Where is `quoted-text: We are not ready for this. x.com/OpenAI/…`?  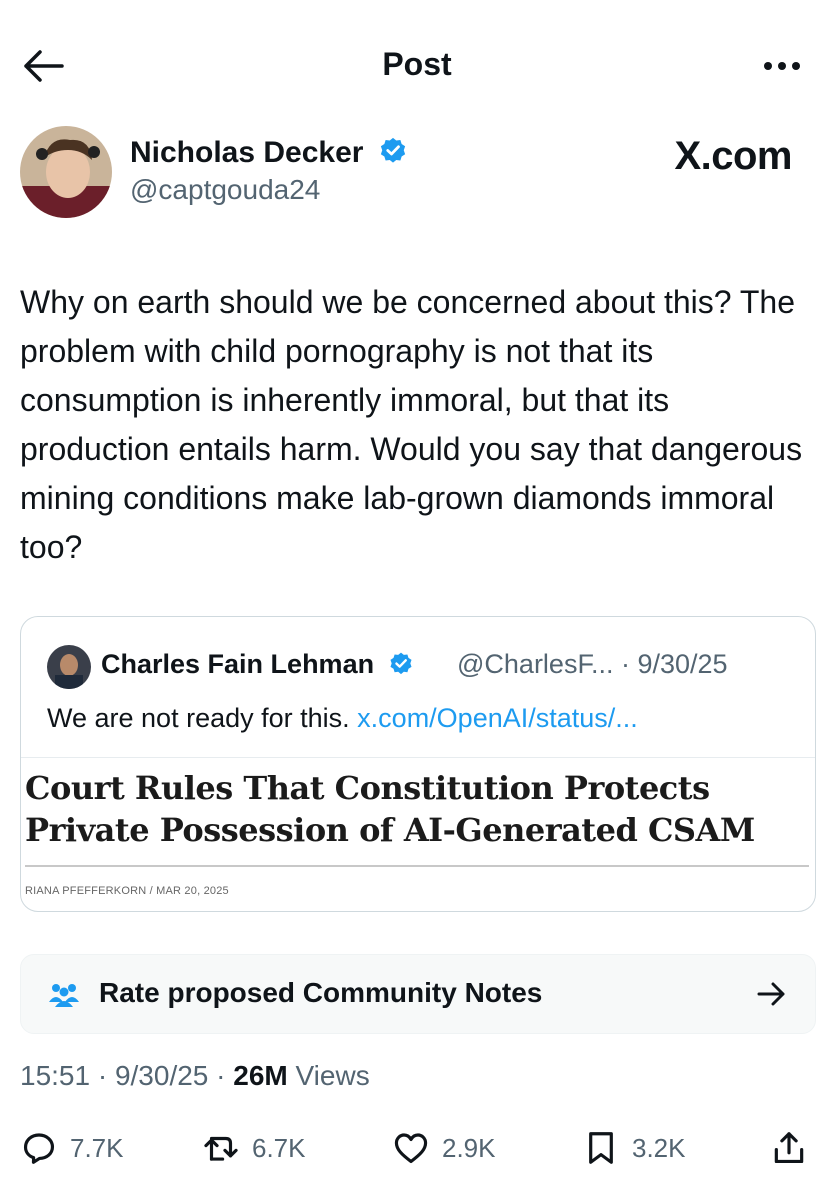
quoted-text: We are not ready for this. x.com/OpenAI/… is located at coordinates (342, 718).